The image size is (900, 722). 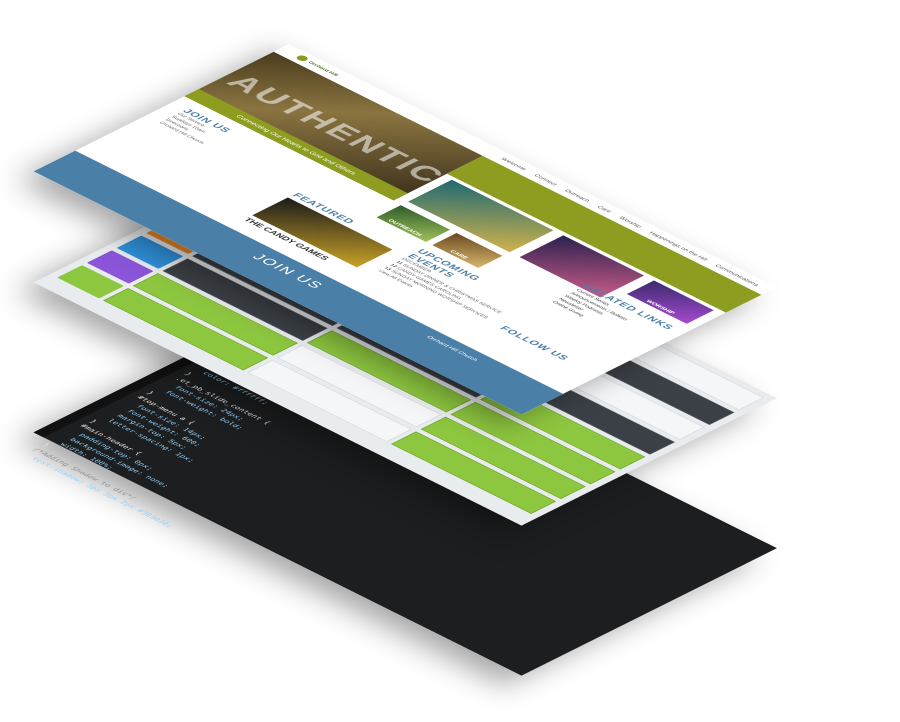 I want to click on logo-icon, so click(x=302, y=58).